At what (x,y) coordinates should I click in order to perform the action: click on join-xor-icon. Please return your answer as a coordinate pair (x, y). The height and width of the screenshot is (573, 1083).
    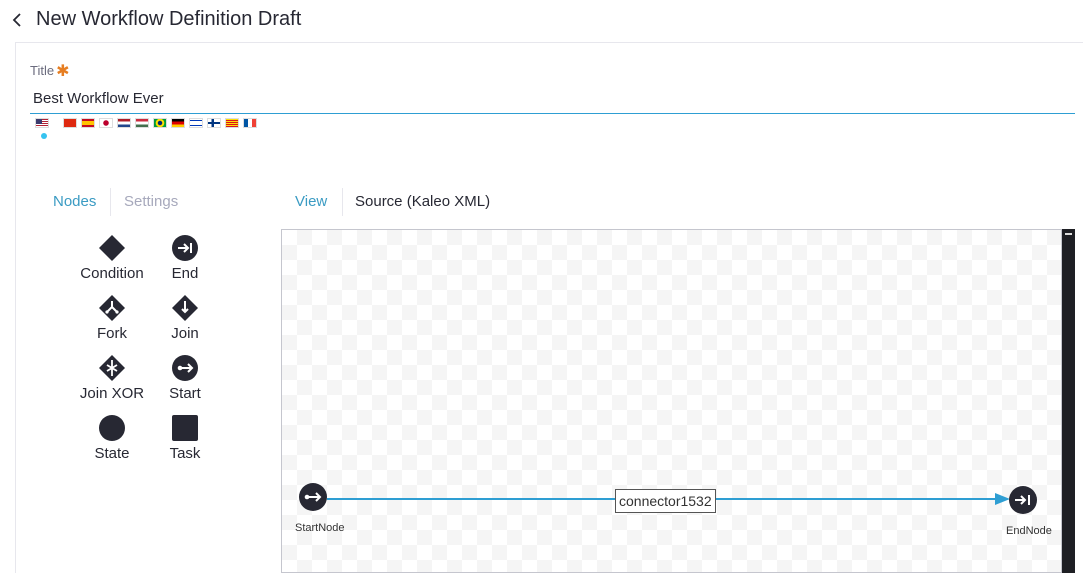
    Looking at the image, I should click on (112, 368).